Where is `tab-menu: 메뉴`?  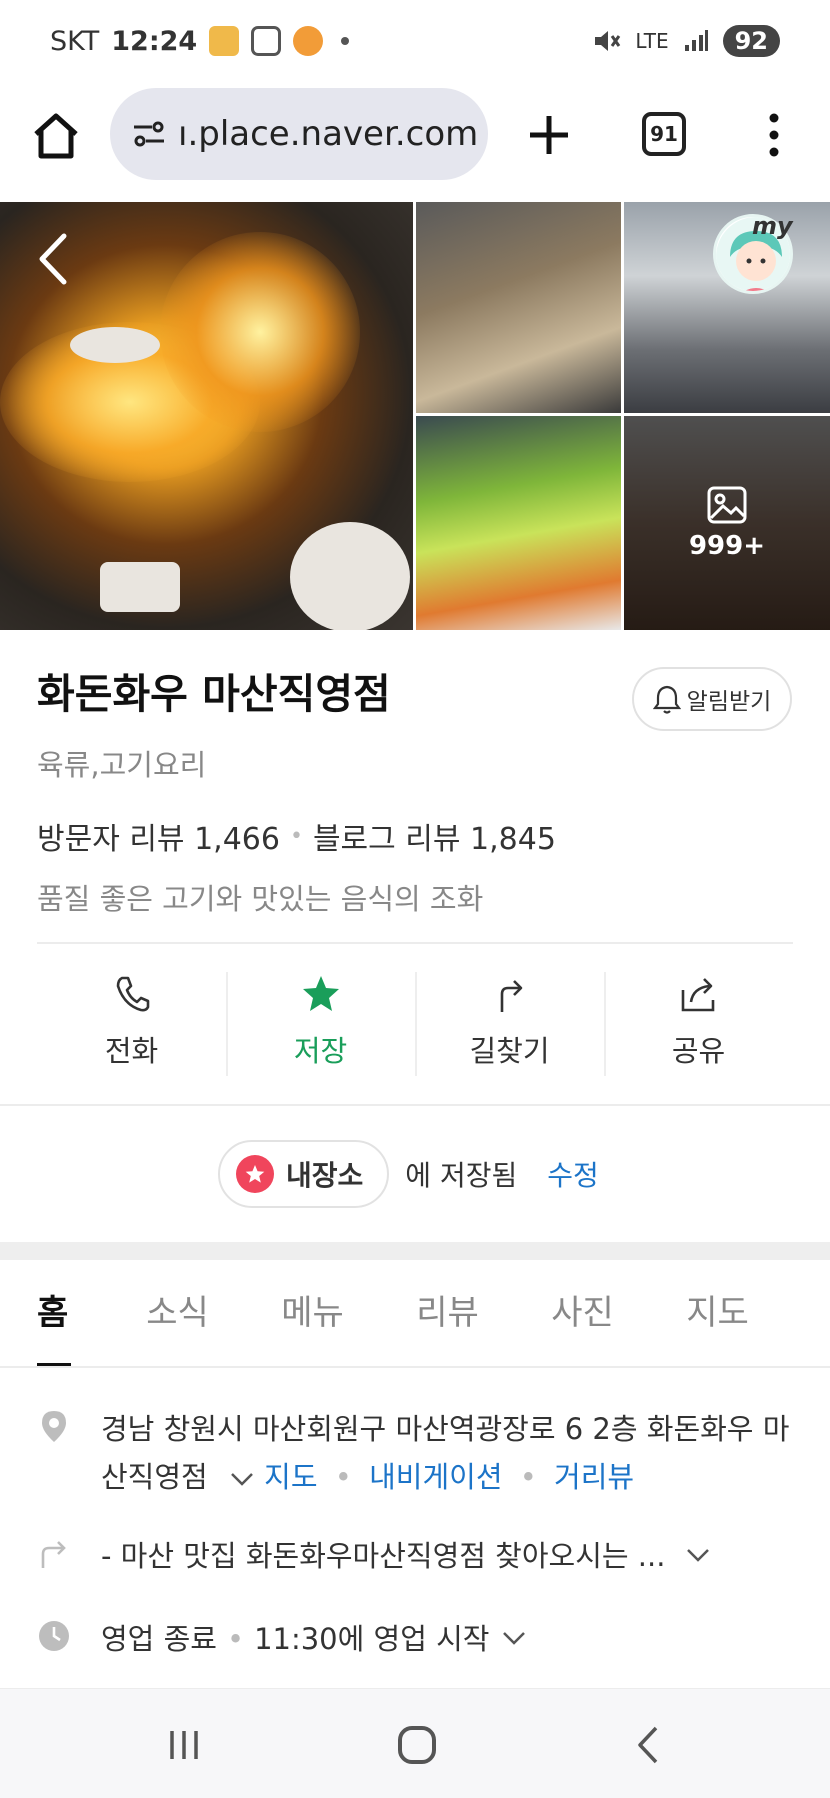
tab-menu: 메뉴 is located at coordinates (312, 1313).